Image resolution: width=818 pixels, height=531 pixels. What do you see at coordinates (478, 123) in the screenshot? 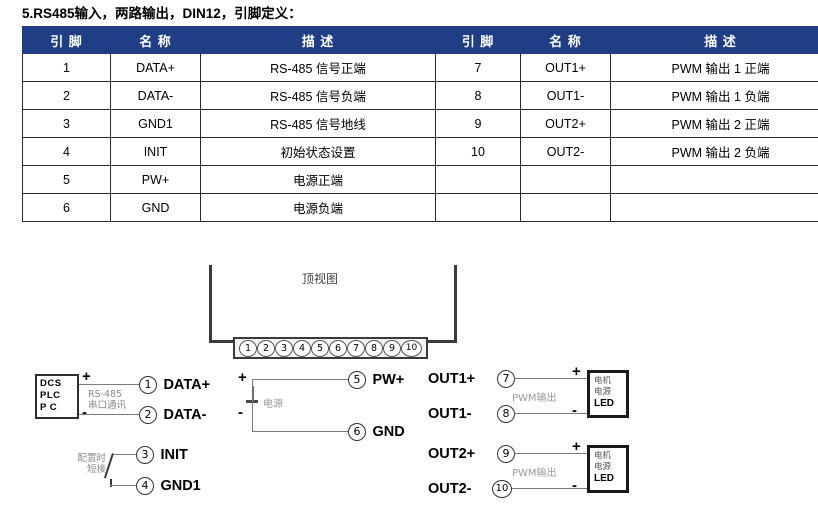
I see `cell-pin-right: 9` at bounding box center [478, 123].